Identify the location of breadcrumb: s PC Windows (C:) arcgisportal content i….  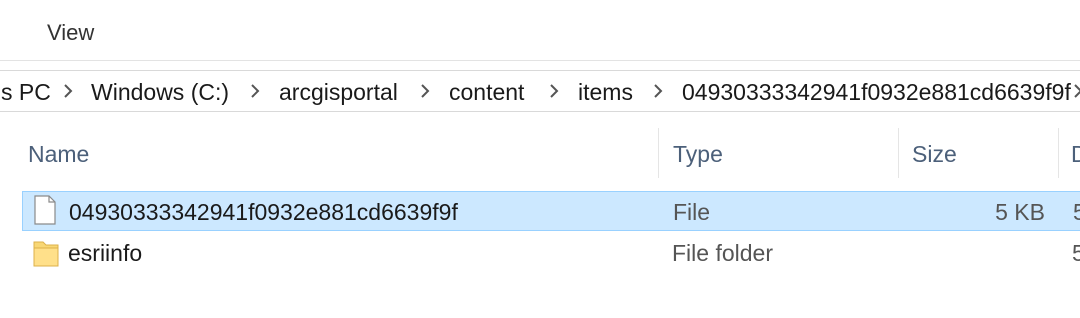
(540, 91).